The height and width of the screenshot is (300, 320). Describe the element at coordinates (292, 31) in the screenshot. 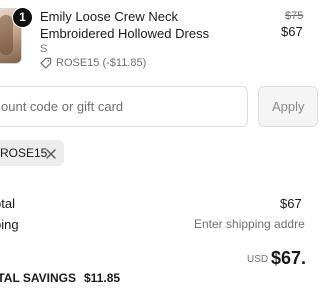

I see `sale-price: $67` at that location.